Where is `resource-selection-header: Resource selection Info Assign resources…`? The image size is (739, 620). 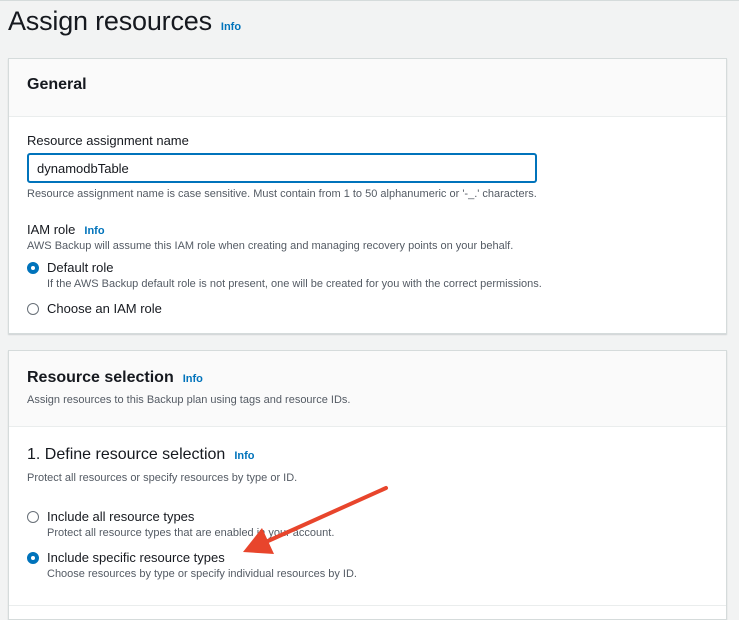 resource-selection-header: Resource selection Info Assign resources… is located at coordinates (367, 389).